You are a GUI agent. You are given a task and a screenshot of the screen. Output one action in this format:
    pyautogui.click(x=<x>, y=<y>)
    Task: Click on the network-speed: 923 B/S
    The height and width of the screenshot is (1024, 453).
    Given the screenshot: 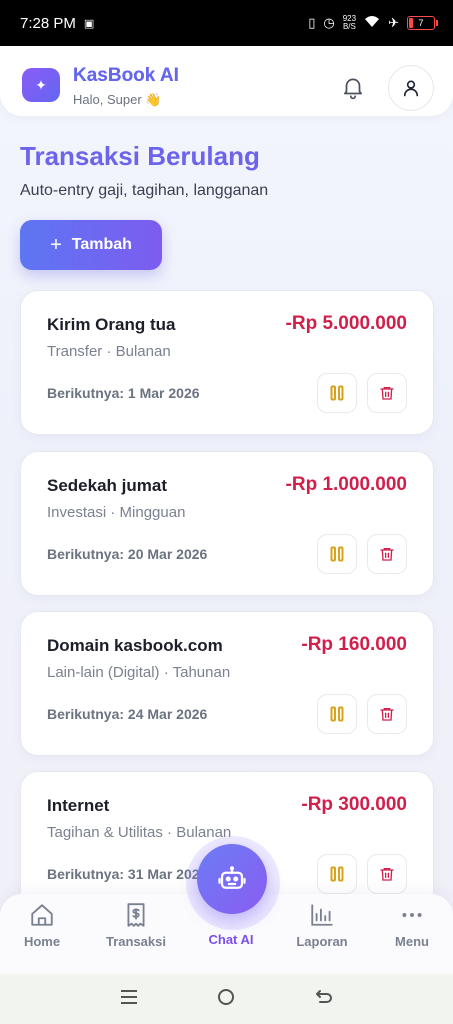 What is the action you would take?
    pyautogui.click(x=349, y=23)
    